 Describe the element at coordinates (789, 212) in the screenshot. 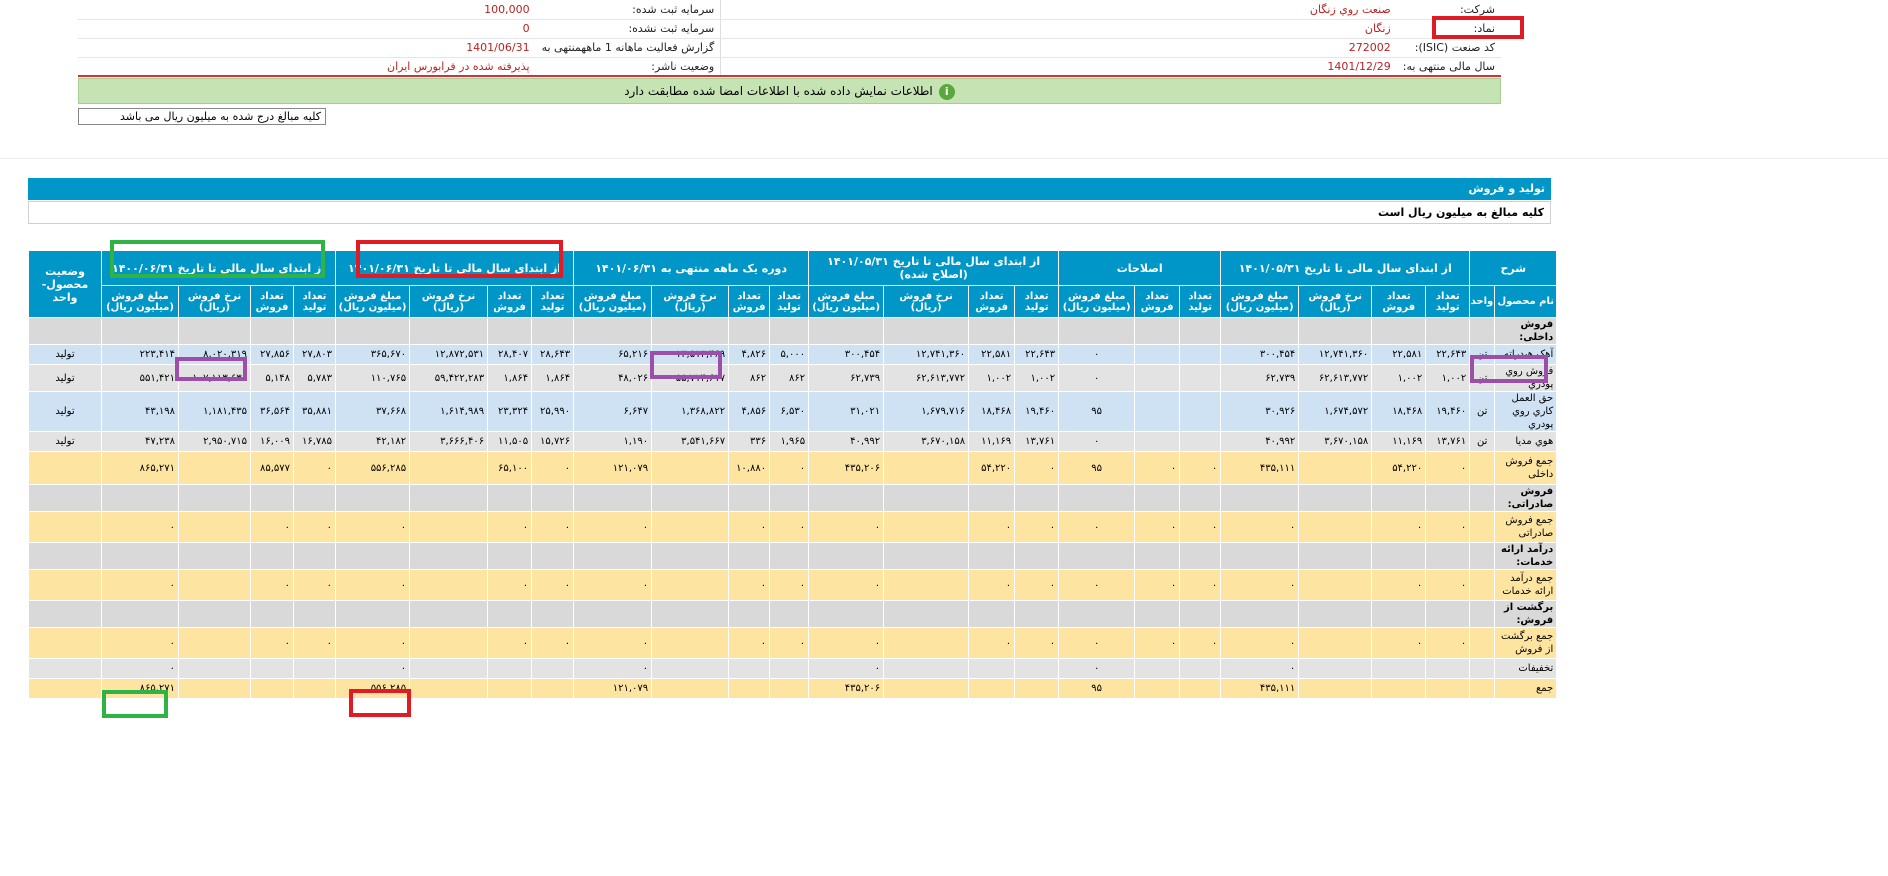

I see `section-note: کلیه مبالغ به میلیون ریال است` at that location.